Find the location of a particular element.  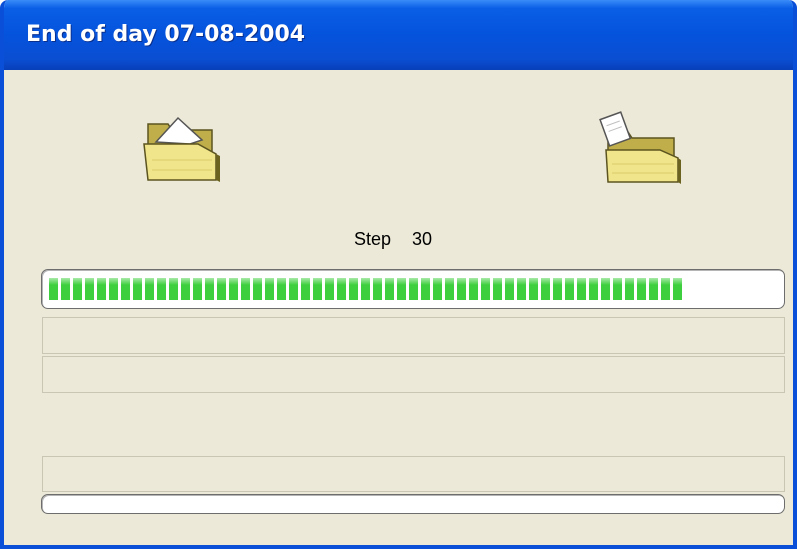

step-number: 30 is located at coordinates (422, 239).